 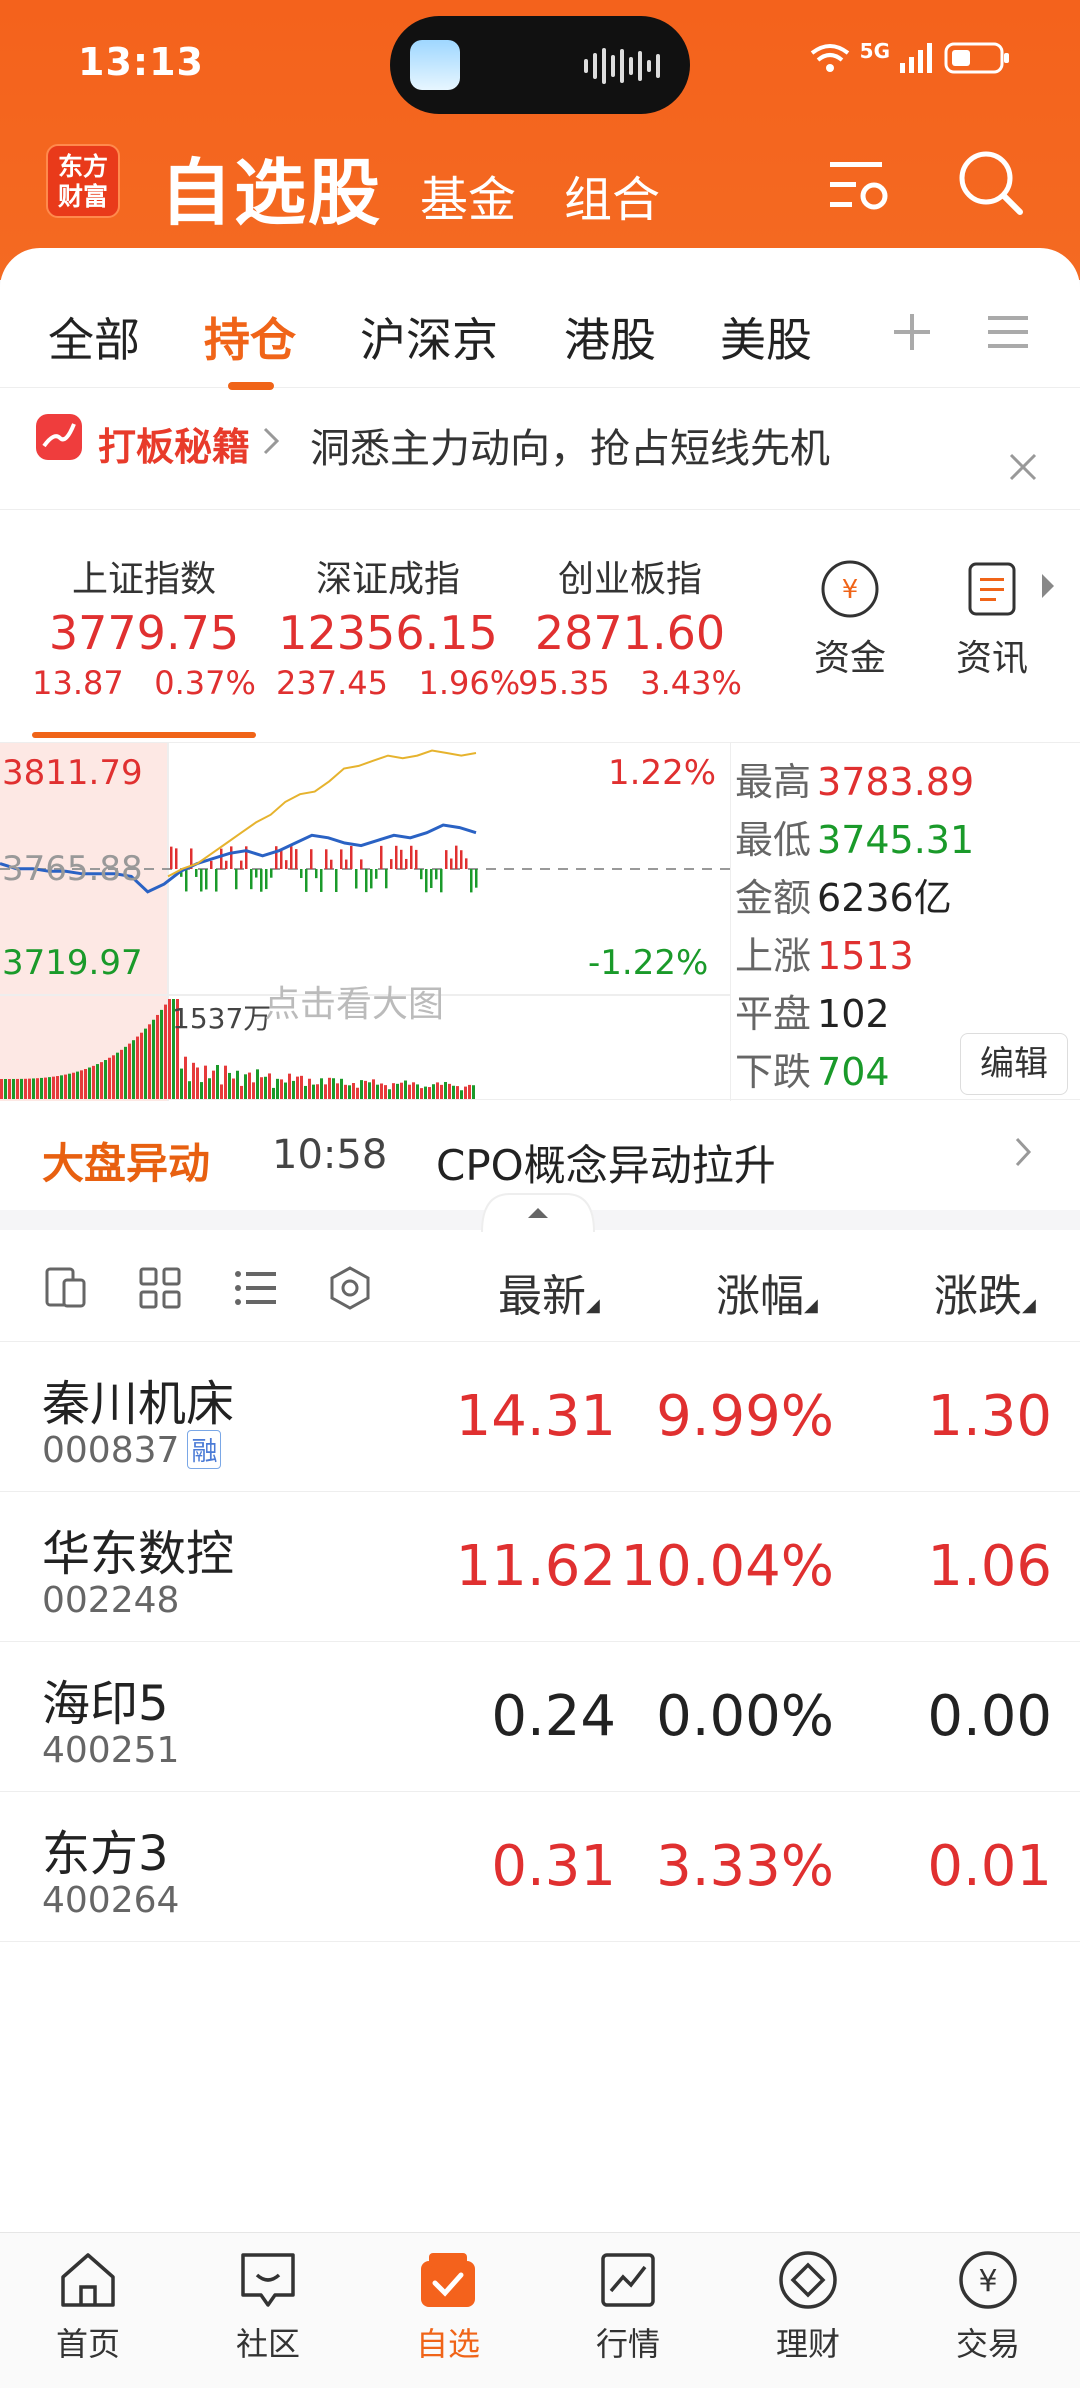 I want to click on nav-wealth: 理财, so click(x=808, y=2306).